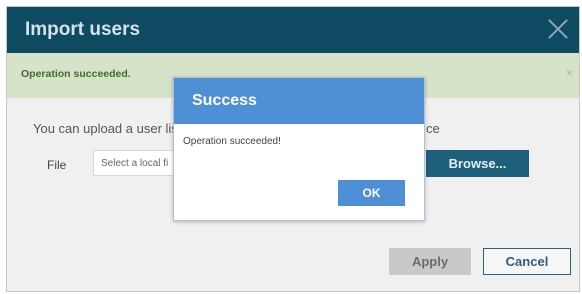 The image size is (582, 294). I want to click on cancel-button: Cancel, so click(527, 261).